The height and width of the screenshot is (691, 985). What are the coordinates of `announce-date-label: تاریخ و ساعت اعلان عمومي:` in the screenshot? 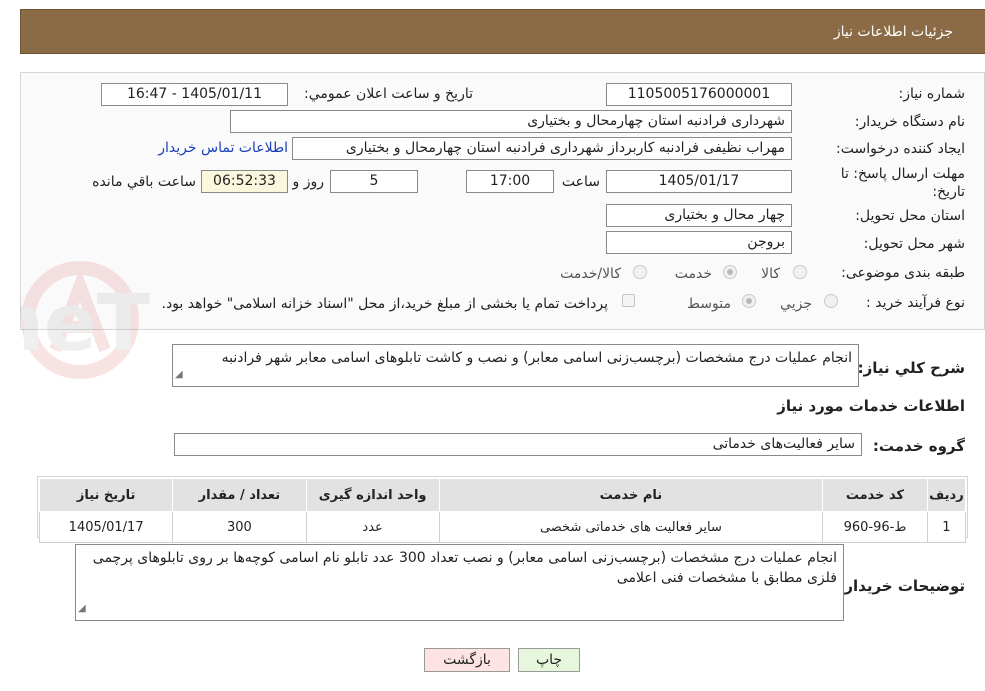 It's located at (388, 94).